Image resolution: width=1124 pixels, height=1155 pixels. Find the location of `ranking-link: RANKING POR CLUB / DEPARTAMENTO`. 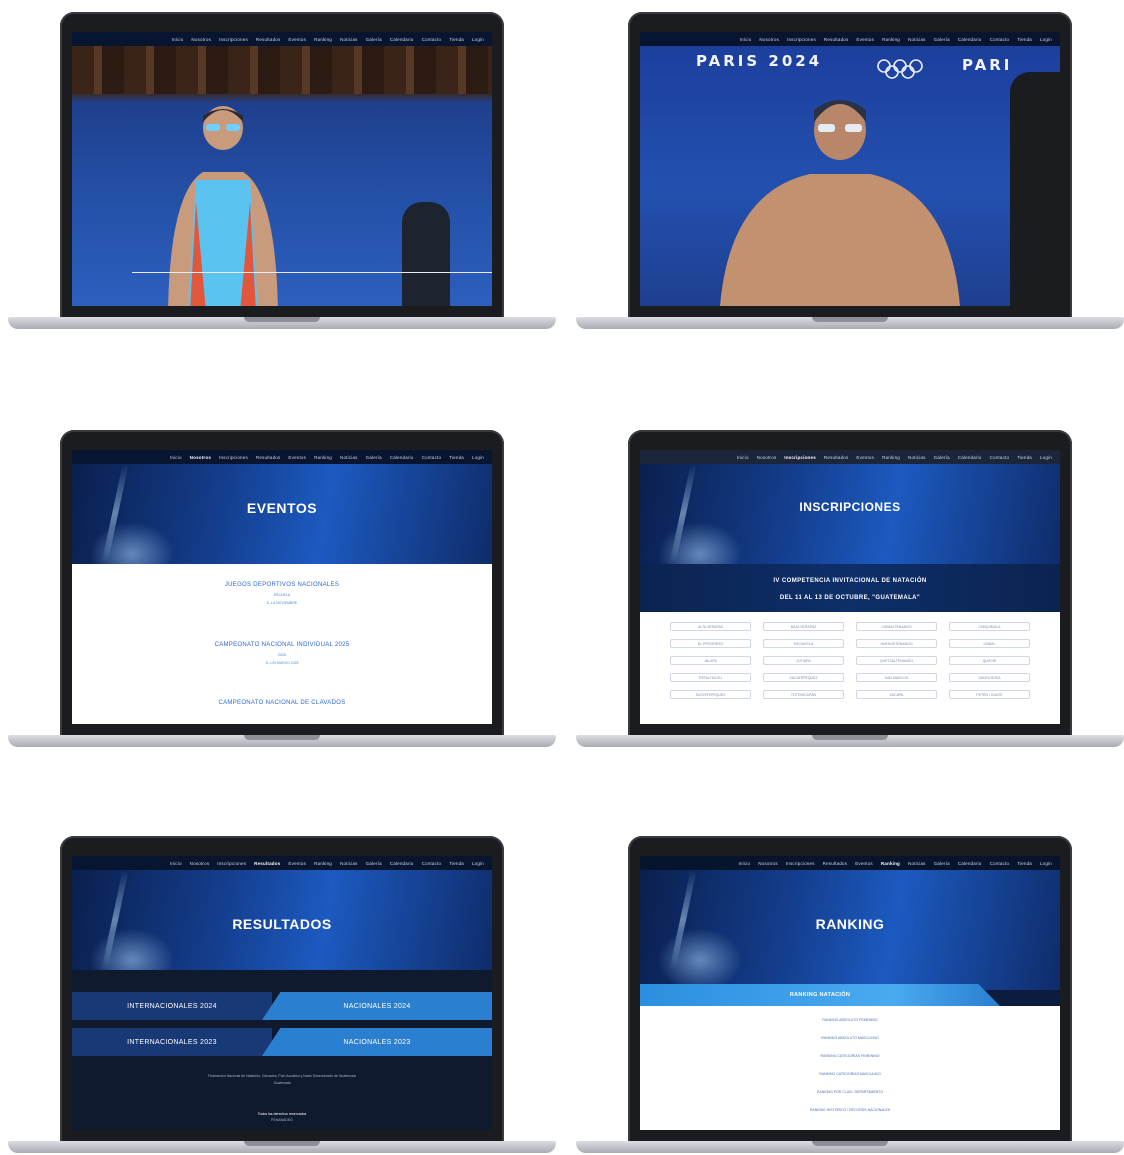

ranking-link: RANKING POR CLUB / DEPARTAMENTO is located at coordinates (850, 1092).